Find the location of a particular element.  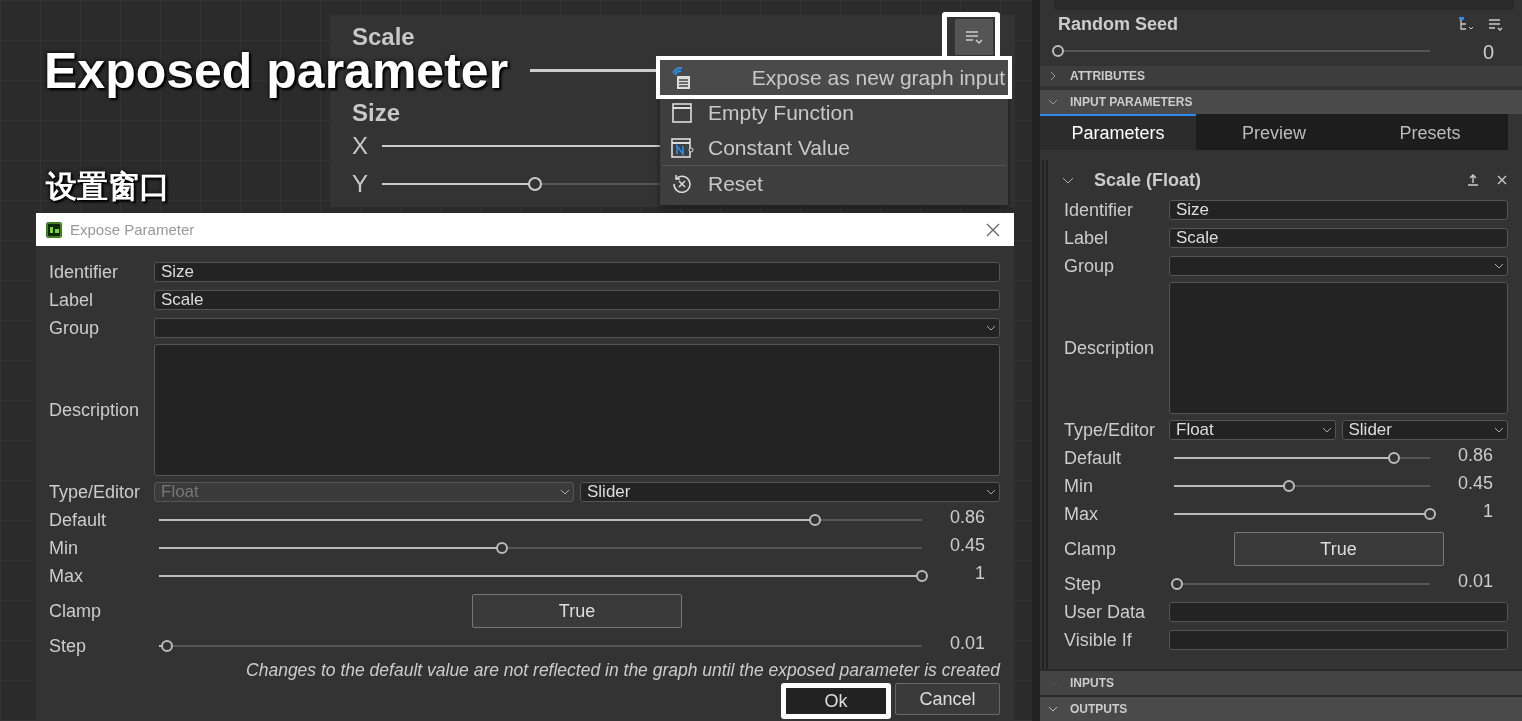

axis-label: X is located at coordinates (360, 146).